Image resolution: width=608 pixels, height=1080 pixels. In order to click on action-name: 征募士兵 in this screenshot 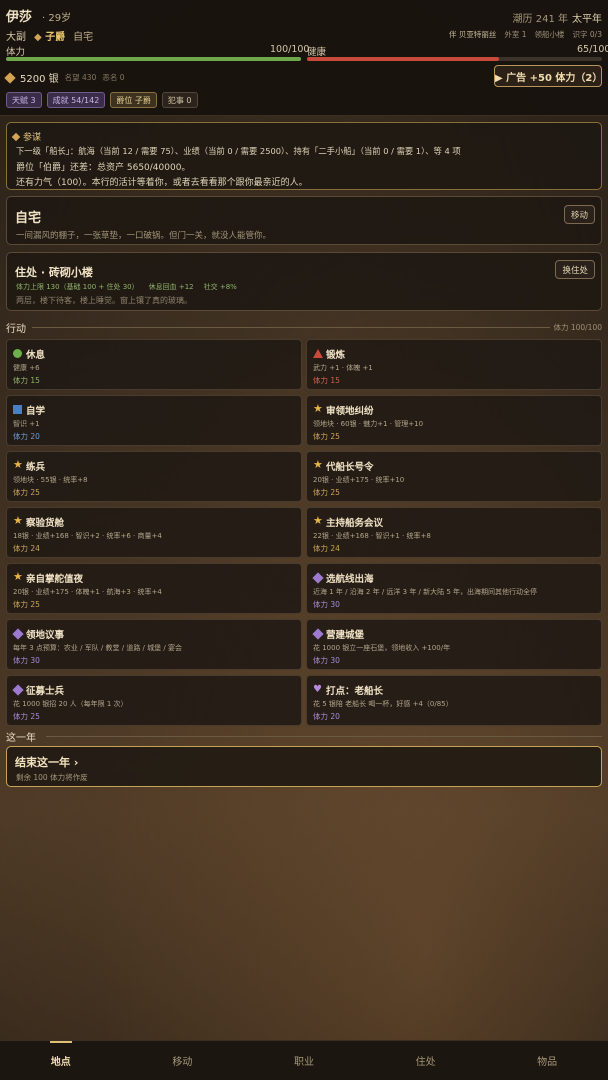, I will do `click(45, 691)`.